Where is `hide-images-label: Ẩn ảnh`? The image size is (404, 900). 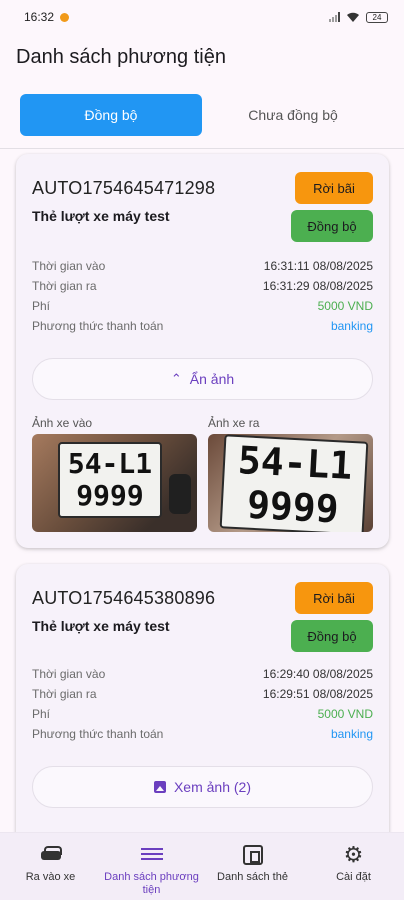
hide-images-label: Ẩn ảnh is located at coordinates (212, 379).